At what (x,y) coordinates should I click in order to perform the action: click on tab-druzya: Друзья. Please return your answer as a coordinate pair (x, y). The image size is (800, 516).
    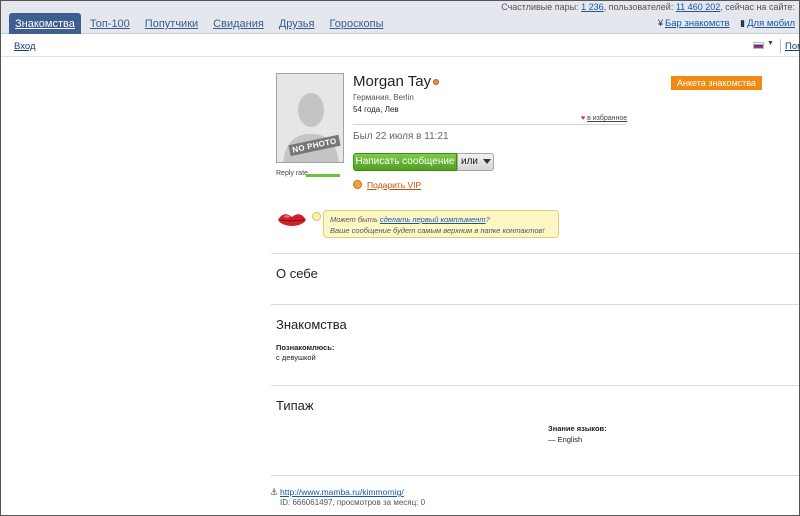
    Looking at the image, I should click on (297, 23).